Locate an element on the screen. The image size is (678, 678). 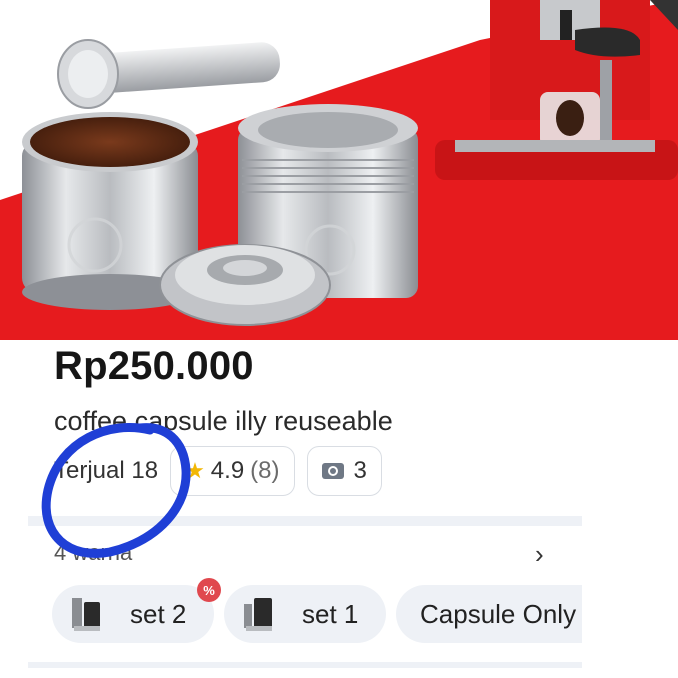
variant-options: set 2 set 1 Capsule Only is located at coordinates (317, 614).